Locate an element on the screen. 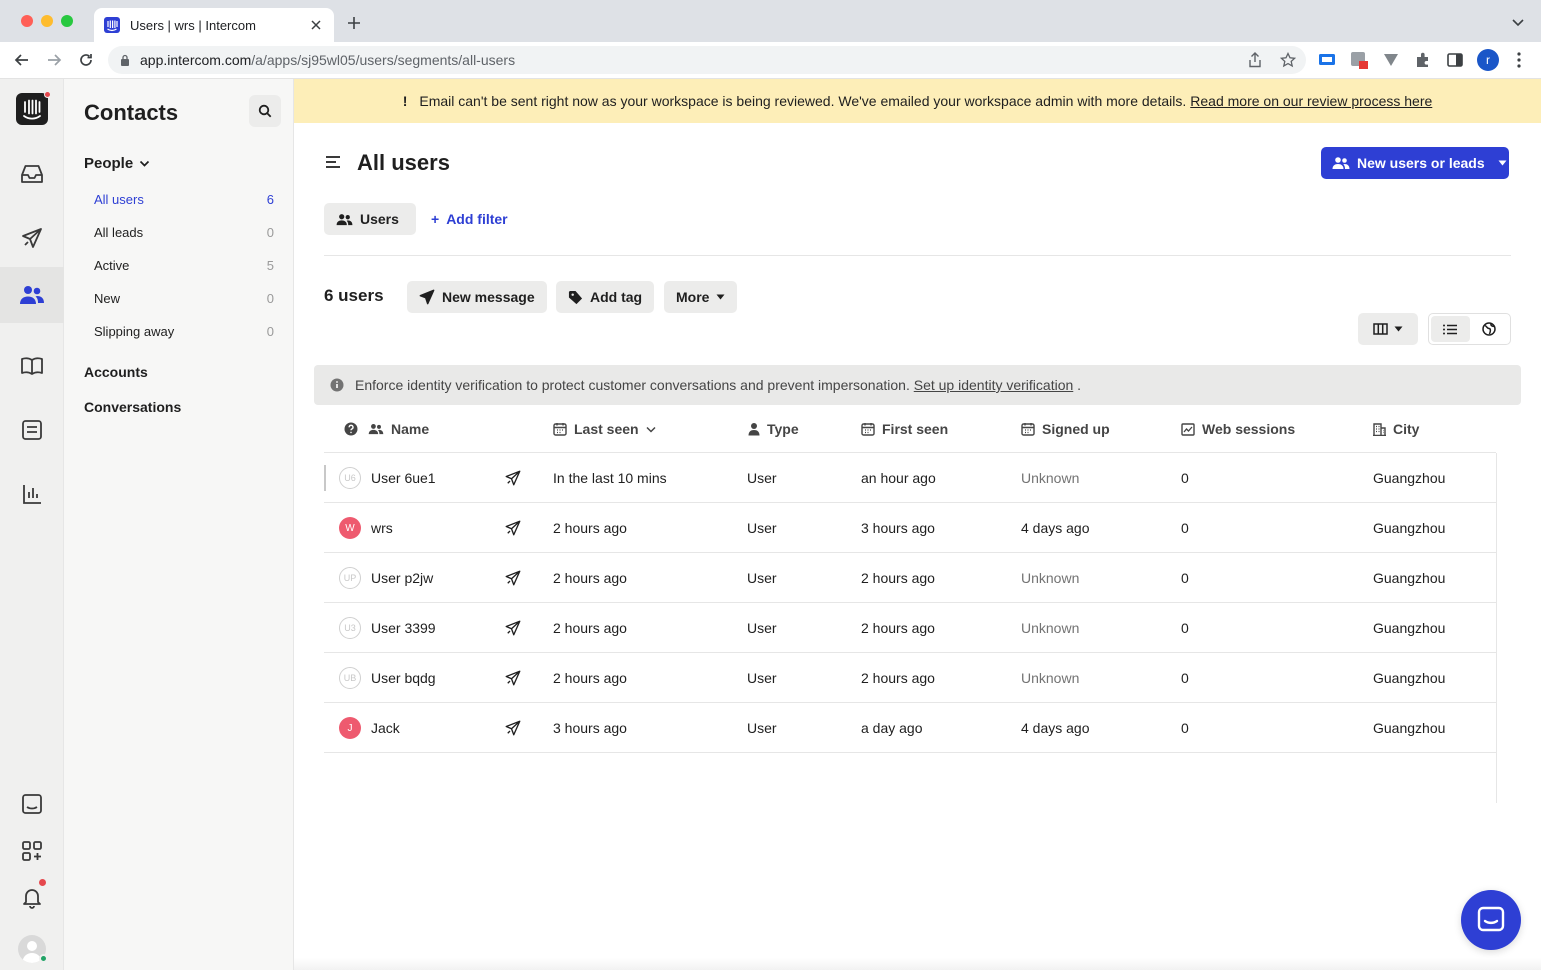 Image resolution: width=1541 pixels, height=970 pixels. sidebar-item-label: Active is located at coordinates (112, 265).